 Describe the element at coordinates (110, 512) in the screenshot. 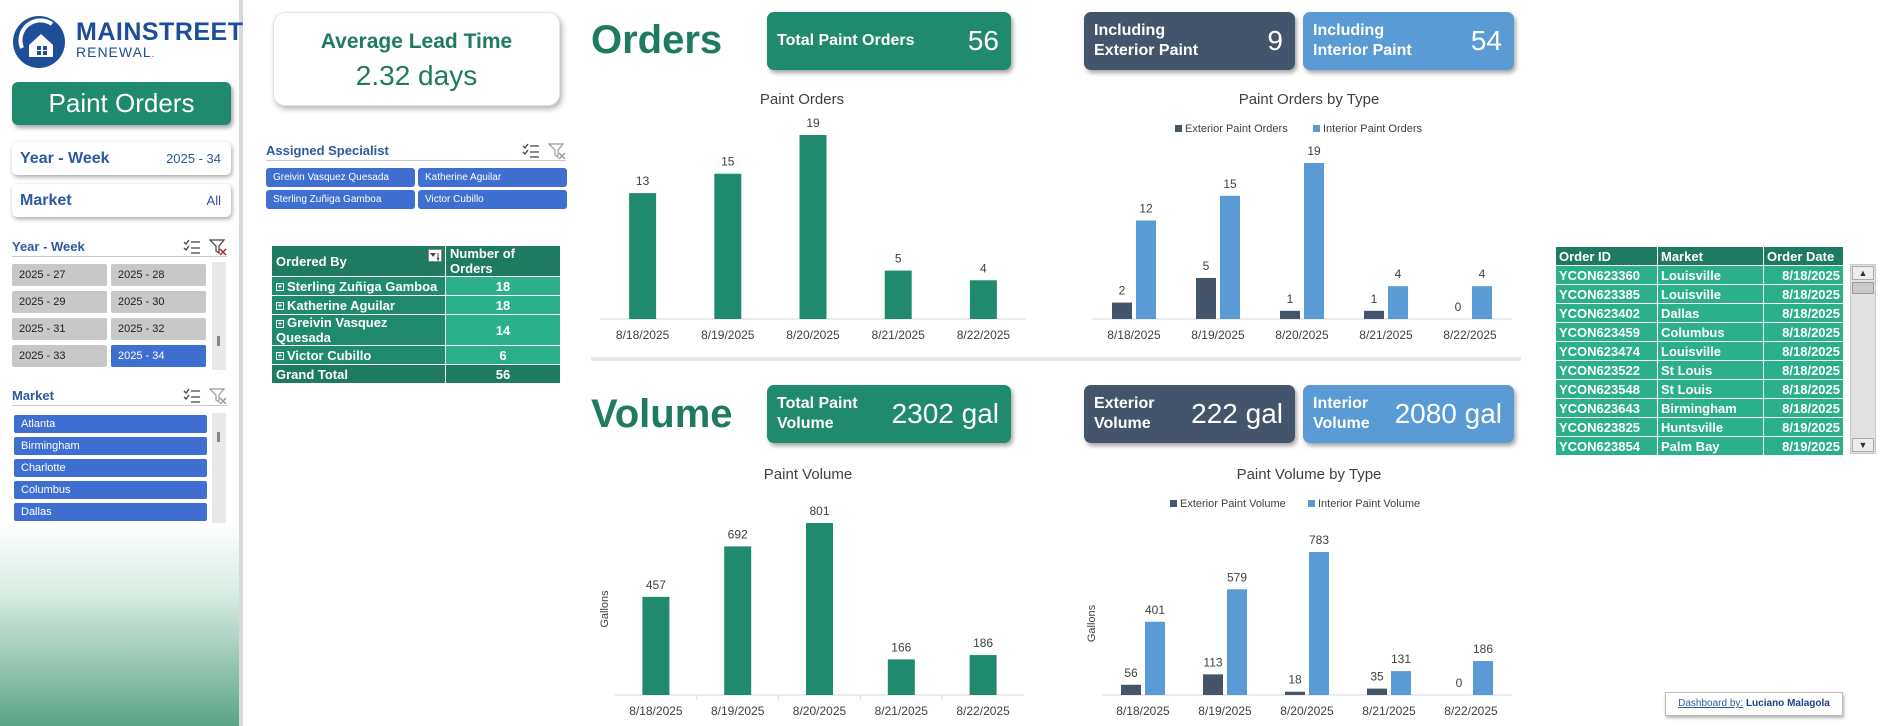

I see `market-item-dallas: Dallas` at that location.